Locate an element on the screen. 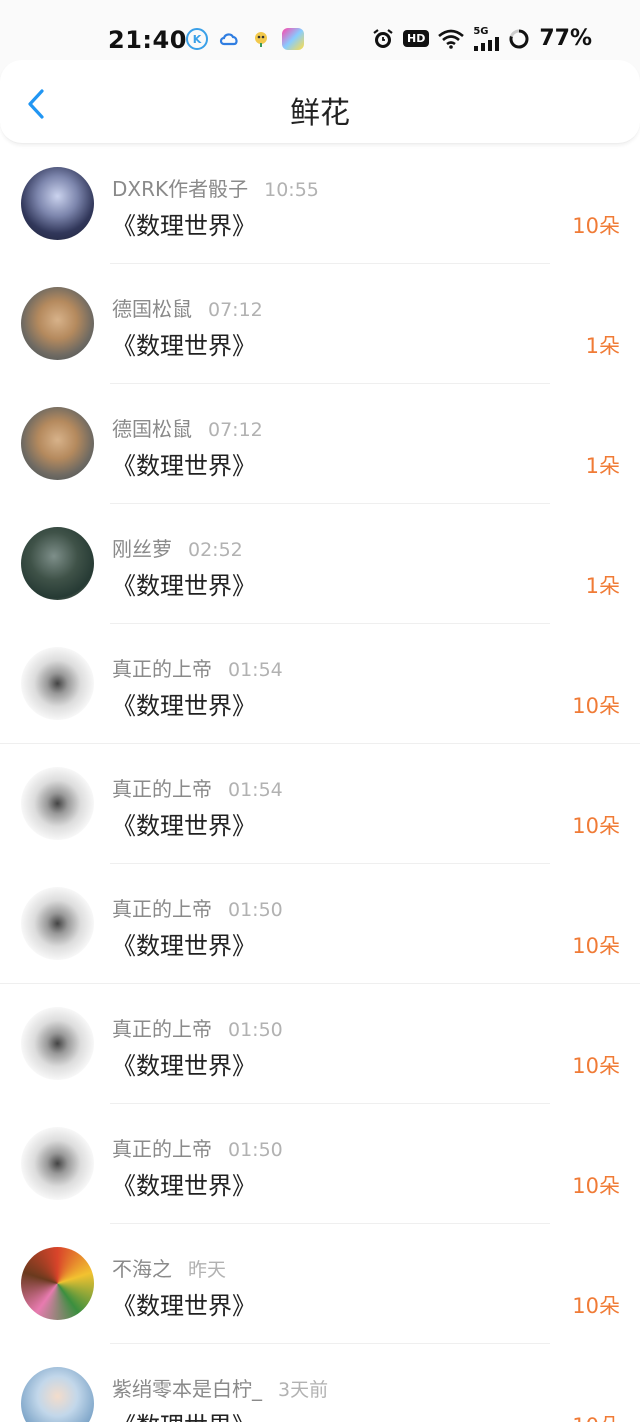  page-title: 鲜花 is located at coordinates (320, 113).